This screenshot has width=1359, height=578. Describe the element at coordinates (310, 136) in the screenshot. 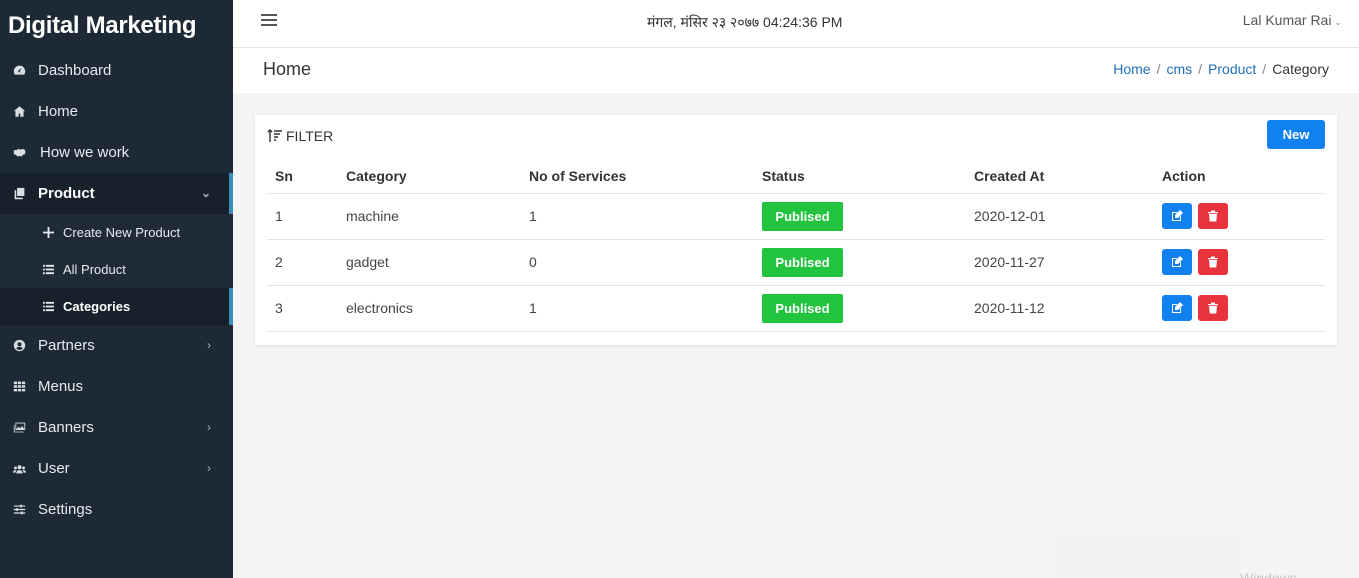

I see `filter-label: FILTER` at that location.